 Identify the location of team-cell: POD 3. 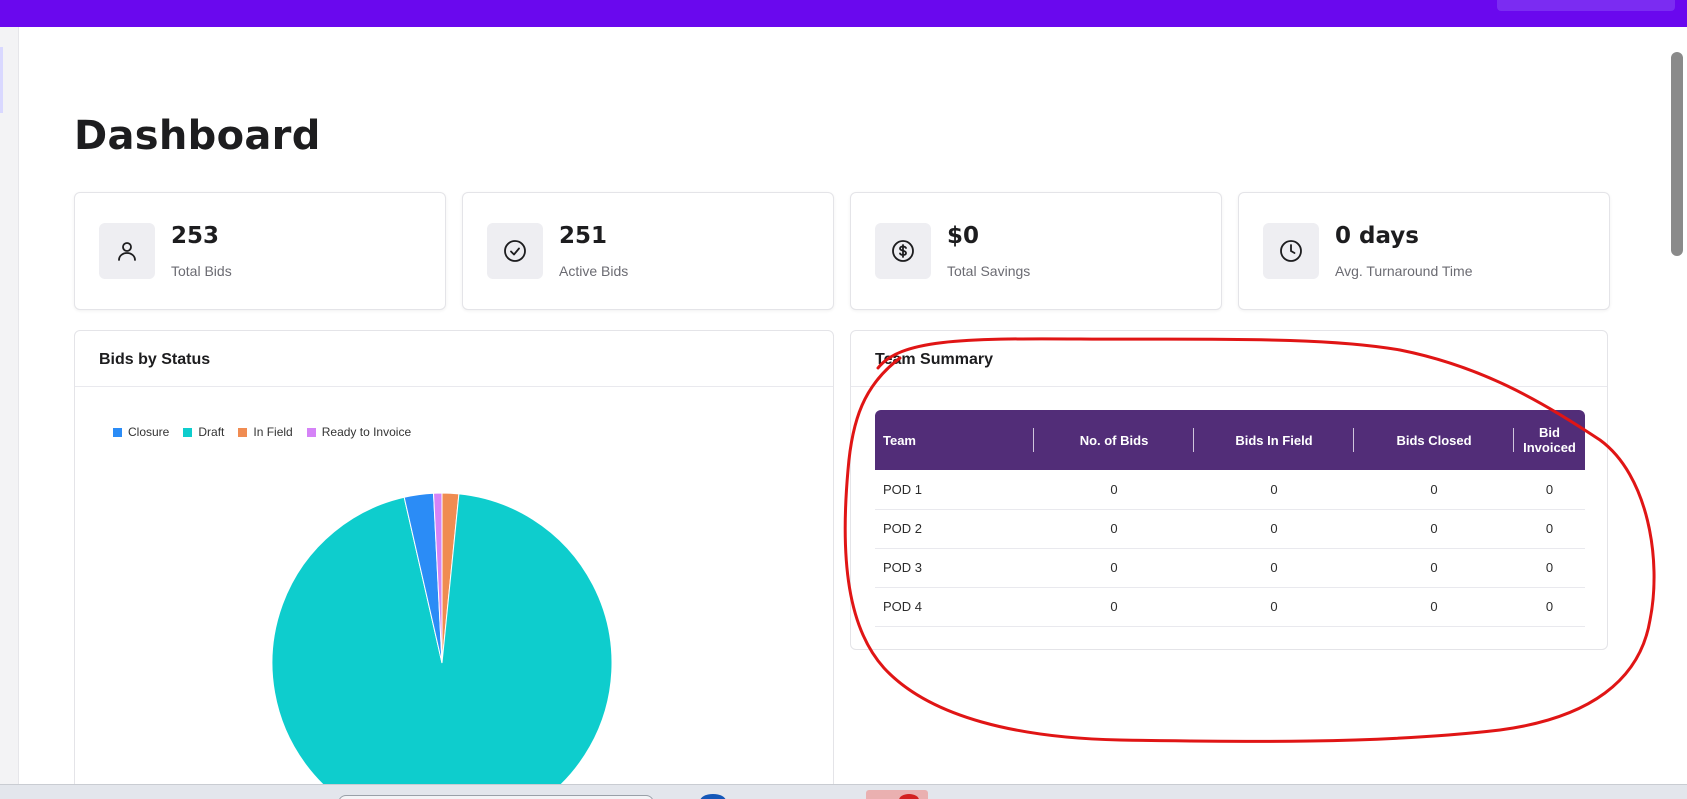
(954, 568).